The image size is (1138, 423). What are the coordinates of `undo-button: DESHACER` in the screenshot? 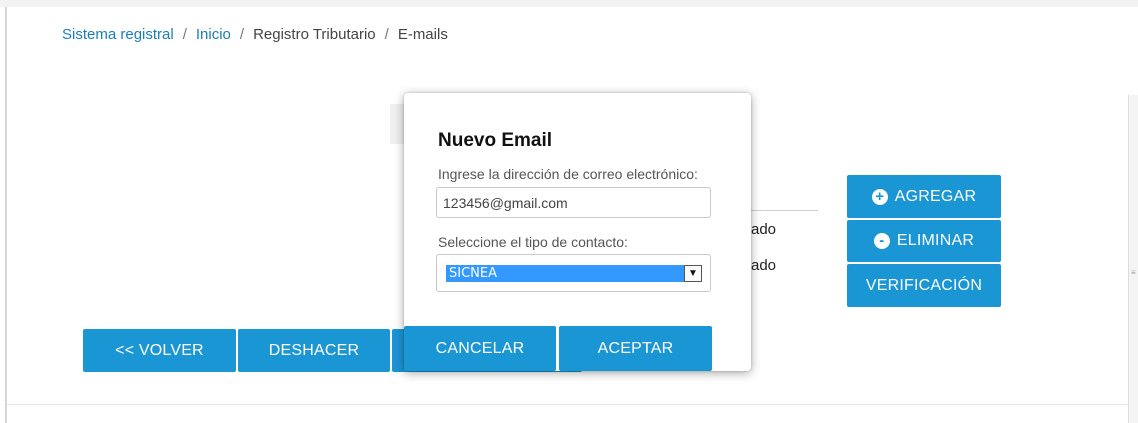 It's located at (314, 350).